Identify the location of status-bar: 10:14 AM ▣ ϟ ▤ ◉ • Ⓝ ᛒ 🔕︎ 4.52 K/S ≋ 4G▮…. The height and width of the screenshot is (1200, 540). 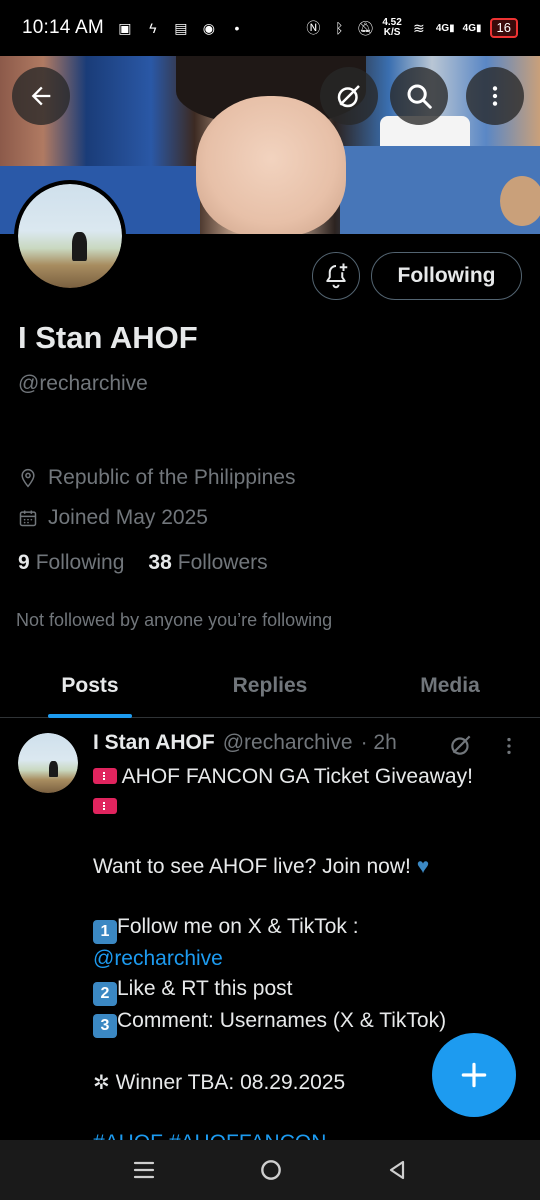
(270, 28).